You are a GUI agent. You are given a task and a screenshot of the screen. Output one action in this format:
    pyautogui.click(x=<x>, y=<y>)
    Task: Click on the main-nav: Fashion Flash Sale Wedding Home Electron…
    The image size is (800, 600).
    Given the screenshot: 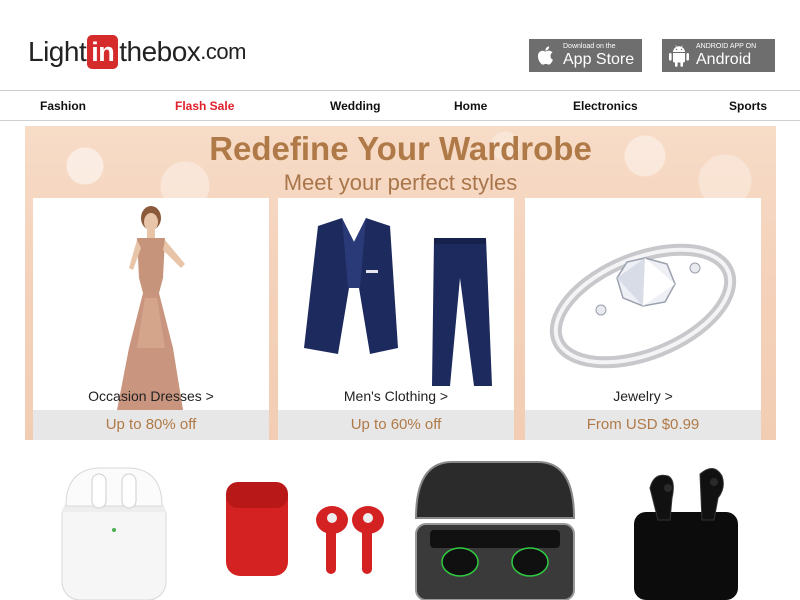 What is the action you would take?
    pyautogui.click(x=400, y=105)
    